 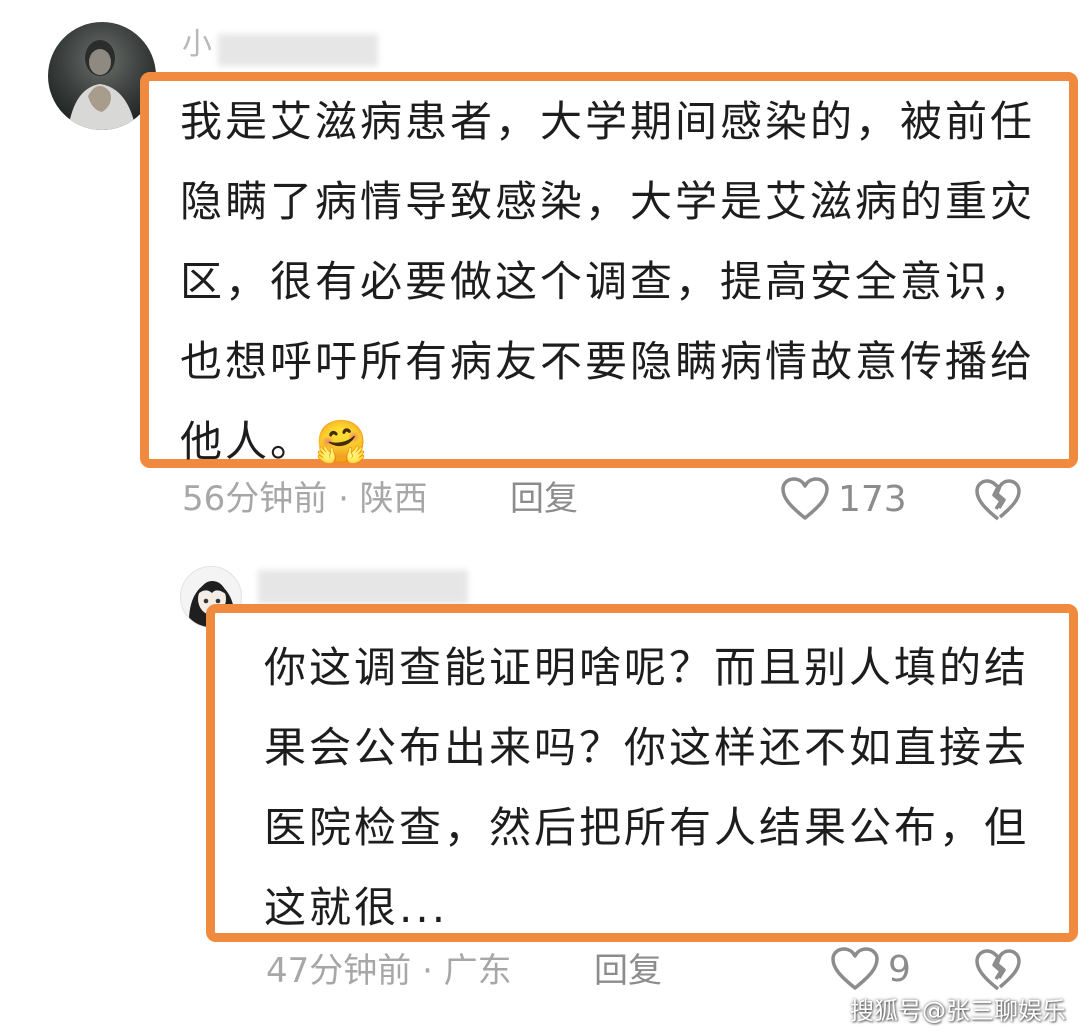 What do you see at coordinates (899, 969) in the screenshot?
I see `like-count: 9` at bounding box center [899, 969].